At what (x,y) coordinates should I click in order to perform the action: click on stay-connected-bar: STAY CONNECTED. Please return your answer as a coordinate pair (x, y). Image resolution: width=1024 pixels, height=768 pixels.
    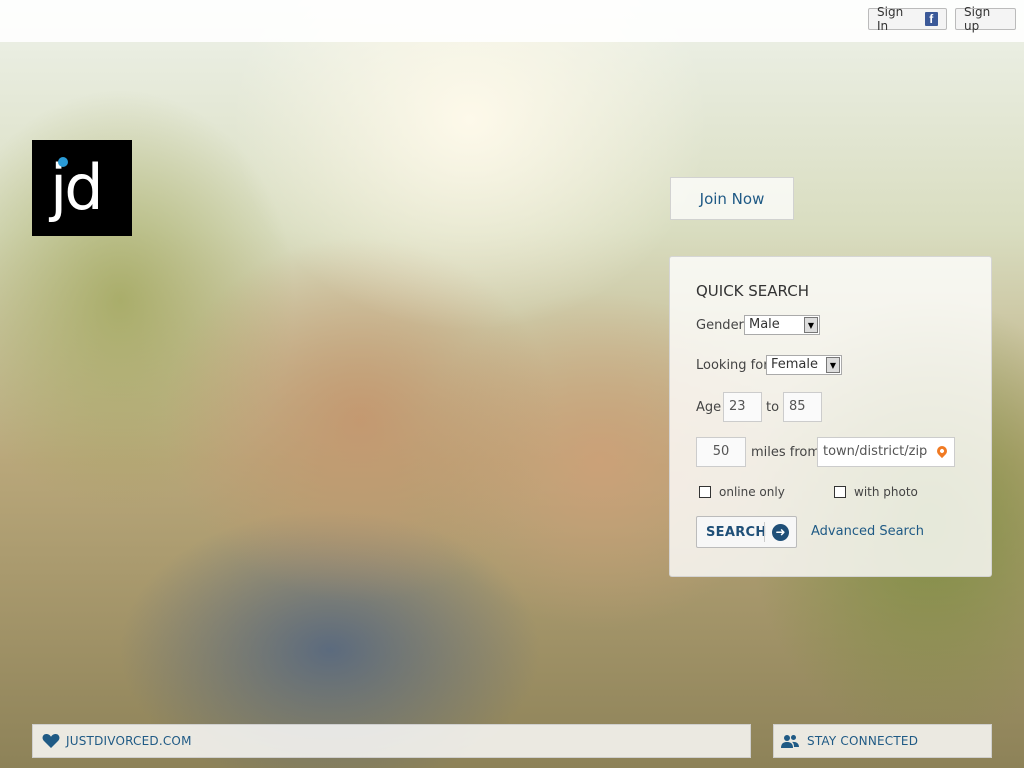
    Looking at the image, I should click on (882, 741).